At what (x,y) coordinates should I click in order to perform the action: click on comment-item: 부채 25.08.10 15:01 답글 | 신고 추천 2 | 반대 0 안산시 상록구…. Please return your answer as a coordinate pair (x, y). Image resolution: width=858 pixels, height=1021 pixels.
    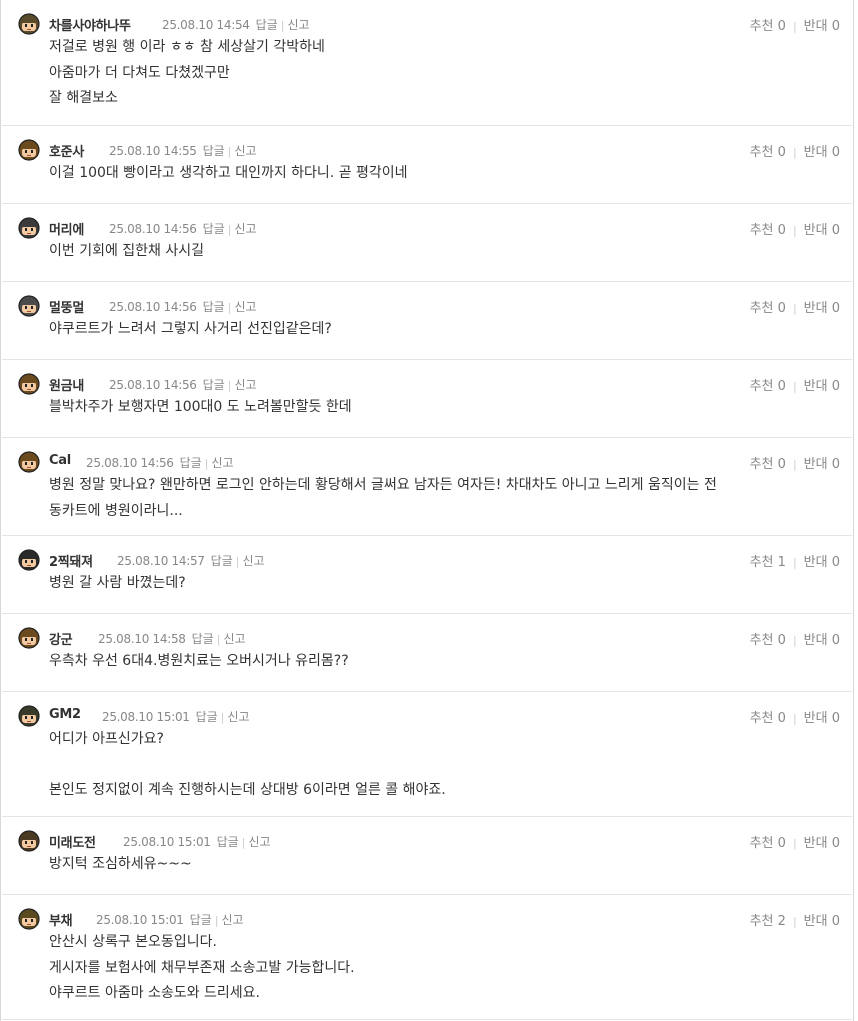
    Looking at the image, I should click on (427, 957).